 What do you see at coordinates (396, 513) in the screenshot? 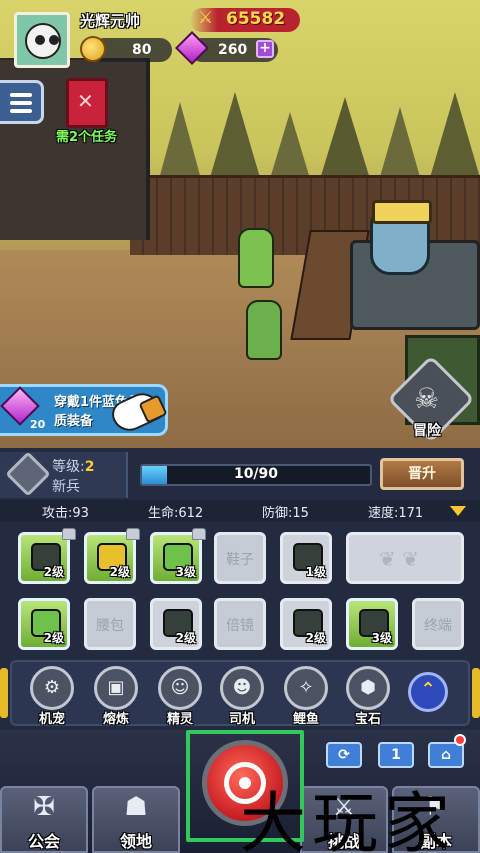
I see `stat-speed: 速度:171` at bounding box center [396, 513].